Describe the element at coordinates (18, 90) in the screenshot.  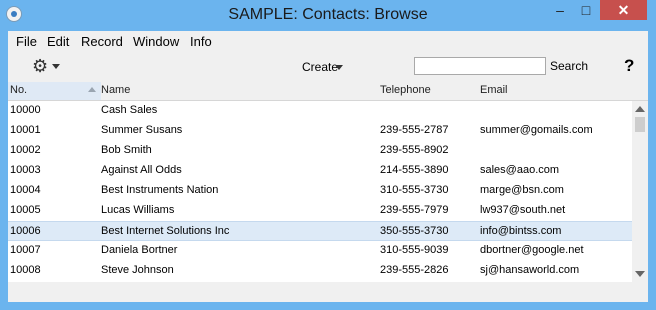
I see `column-no: No.` at that location.